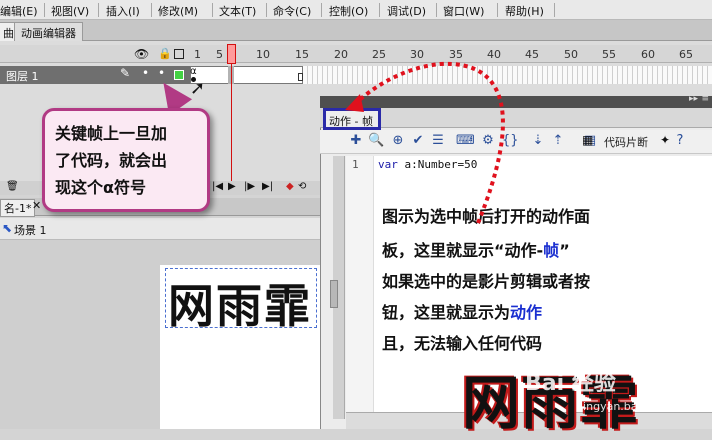  Describe the element at coordinates (571, 54) in the screenshot. I see `ruler-label: 50` at that location.